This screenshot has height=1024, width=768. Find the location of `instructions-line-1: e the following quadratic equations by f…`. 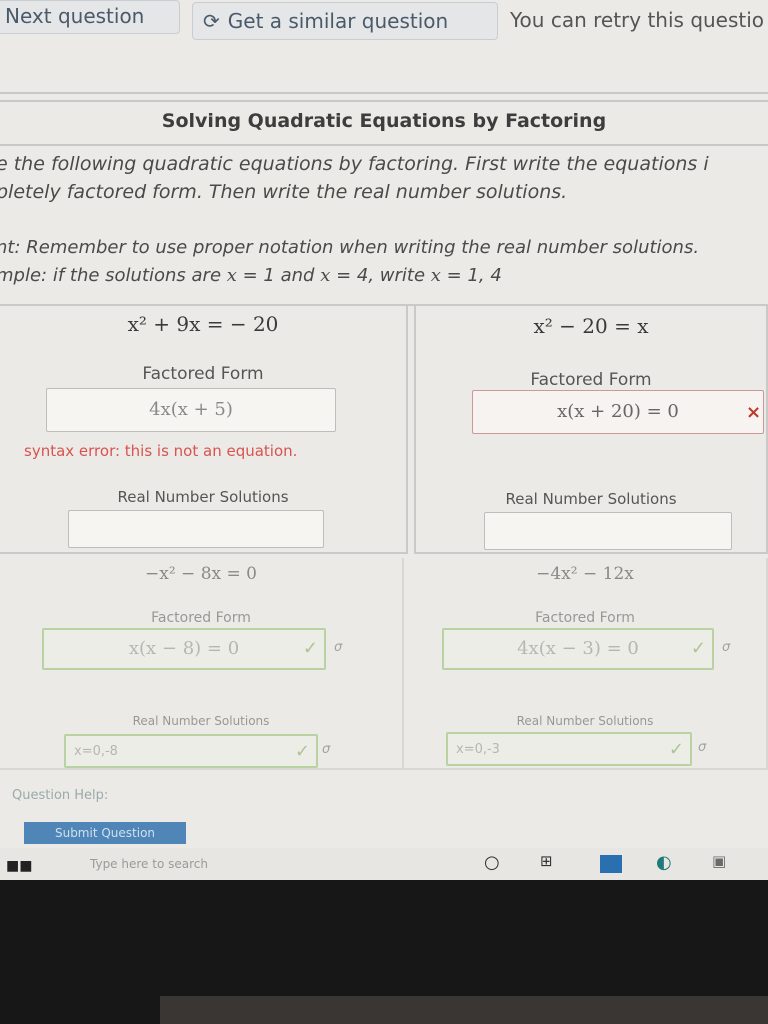

instructions-line-1: e the following quadratic equations by f… is located at coordinates (354, 164).